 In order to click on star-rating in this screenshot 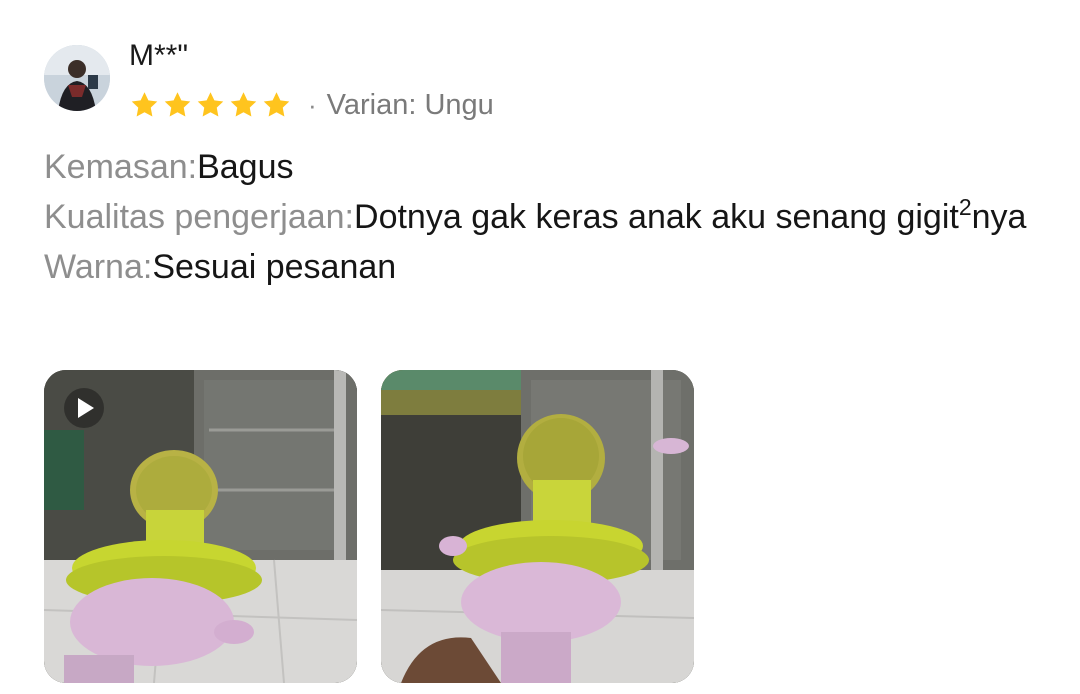, I will do `click(211, 105)`.